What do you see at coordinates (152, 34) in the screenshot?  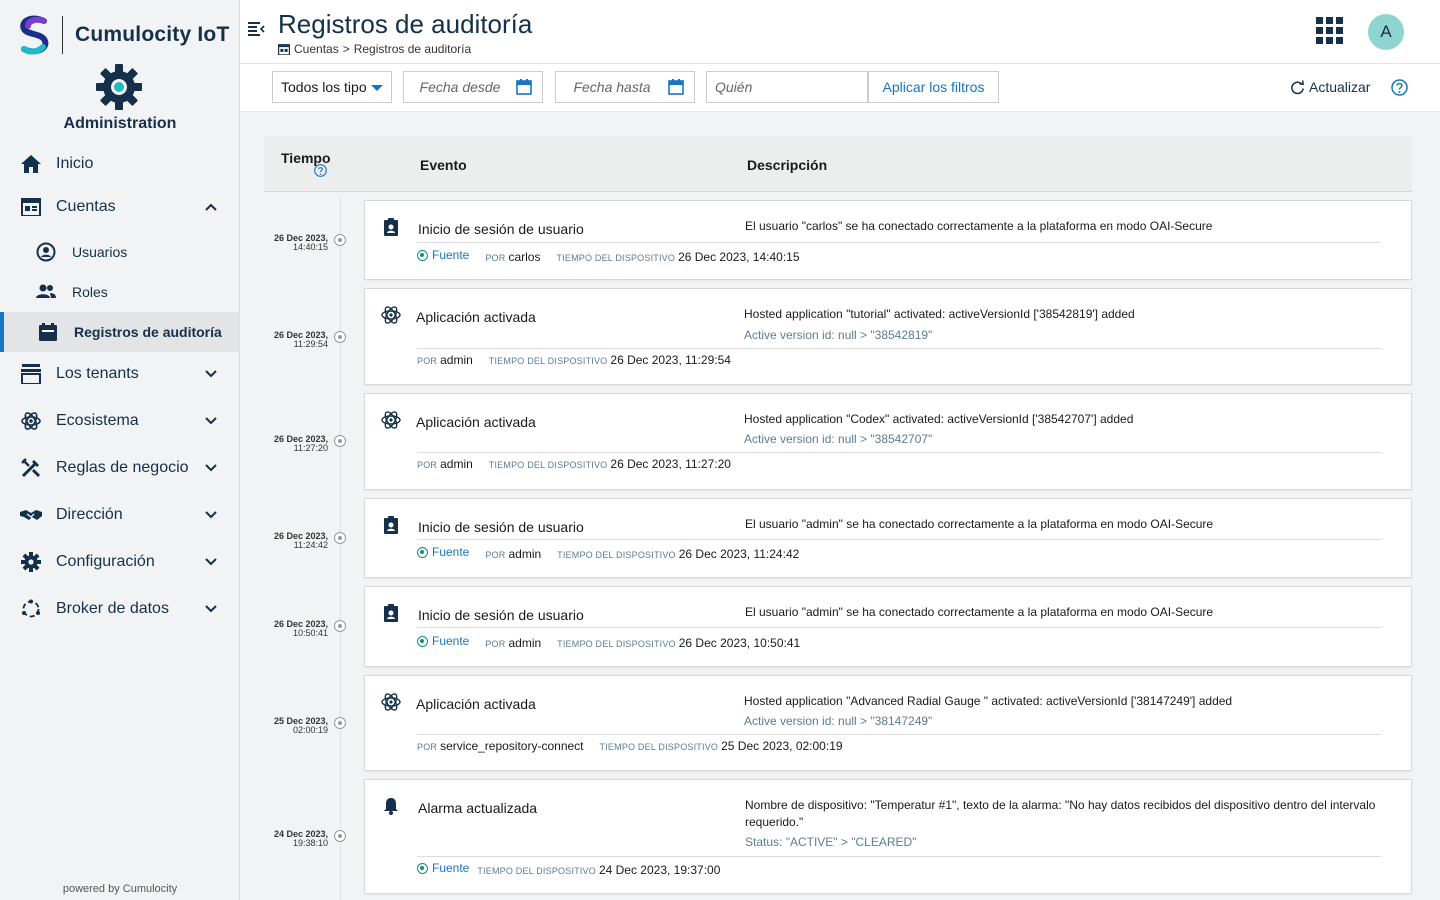 I see `brand-name: Cumulocity IoT` at bounding box center [152, 34].